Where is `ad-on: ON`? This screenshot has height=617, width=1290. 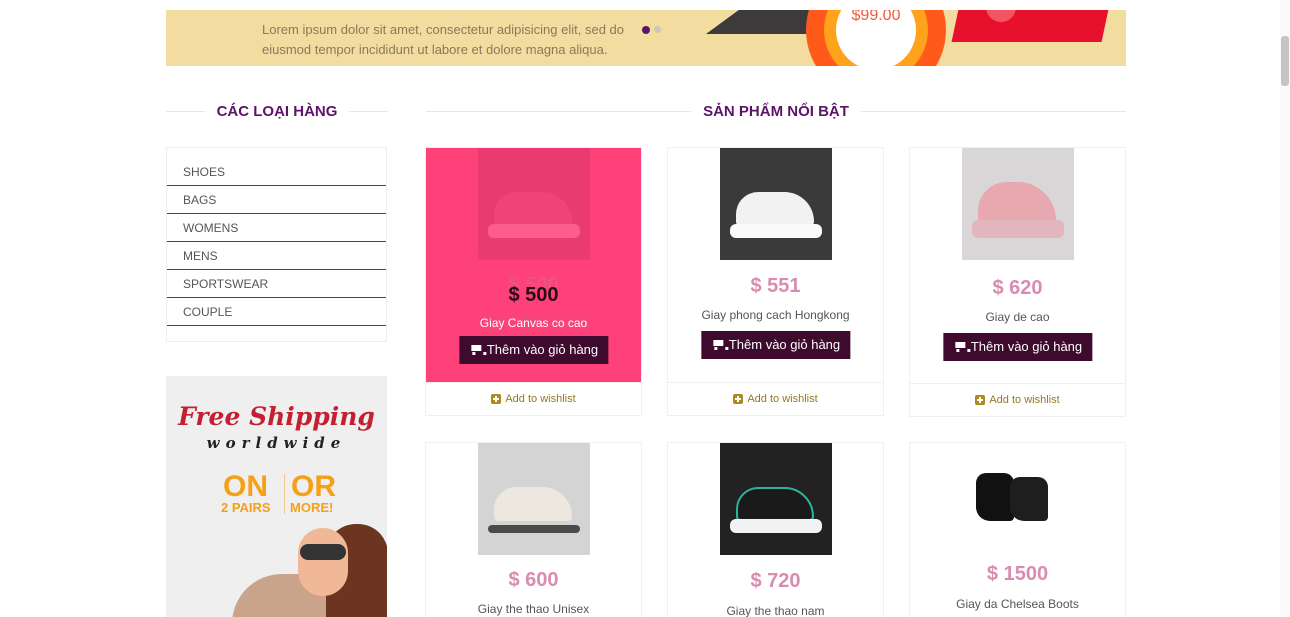
ad-on: ON is located at coordinates (245, 486).